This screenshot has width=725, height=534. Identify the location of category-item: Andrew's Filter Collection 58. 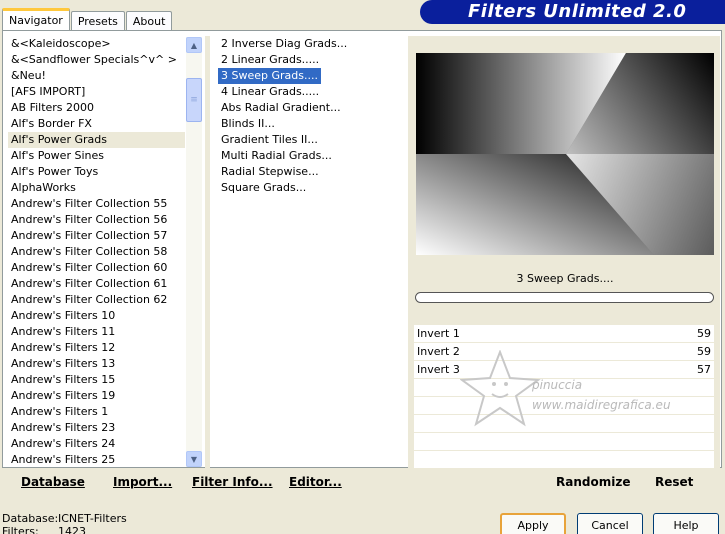
(96, 252).